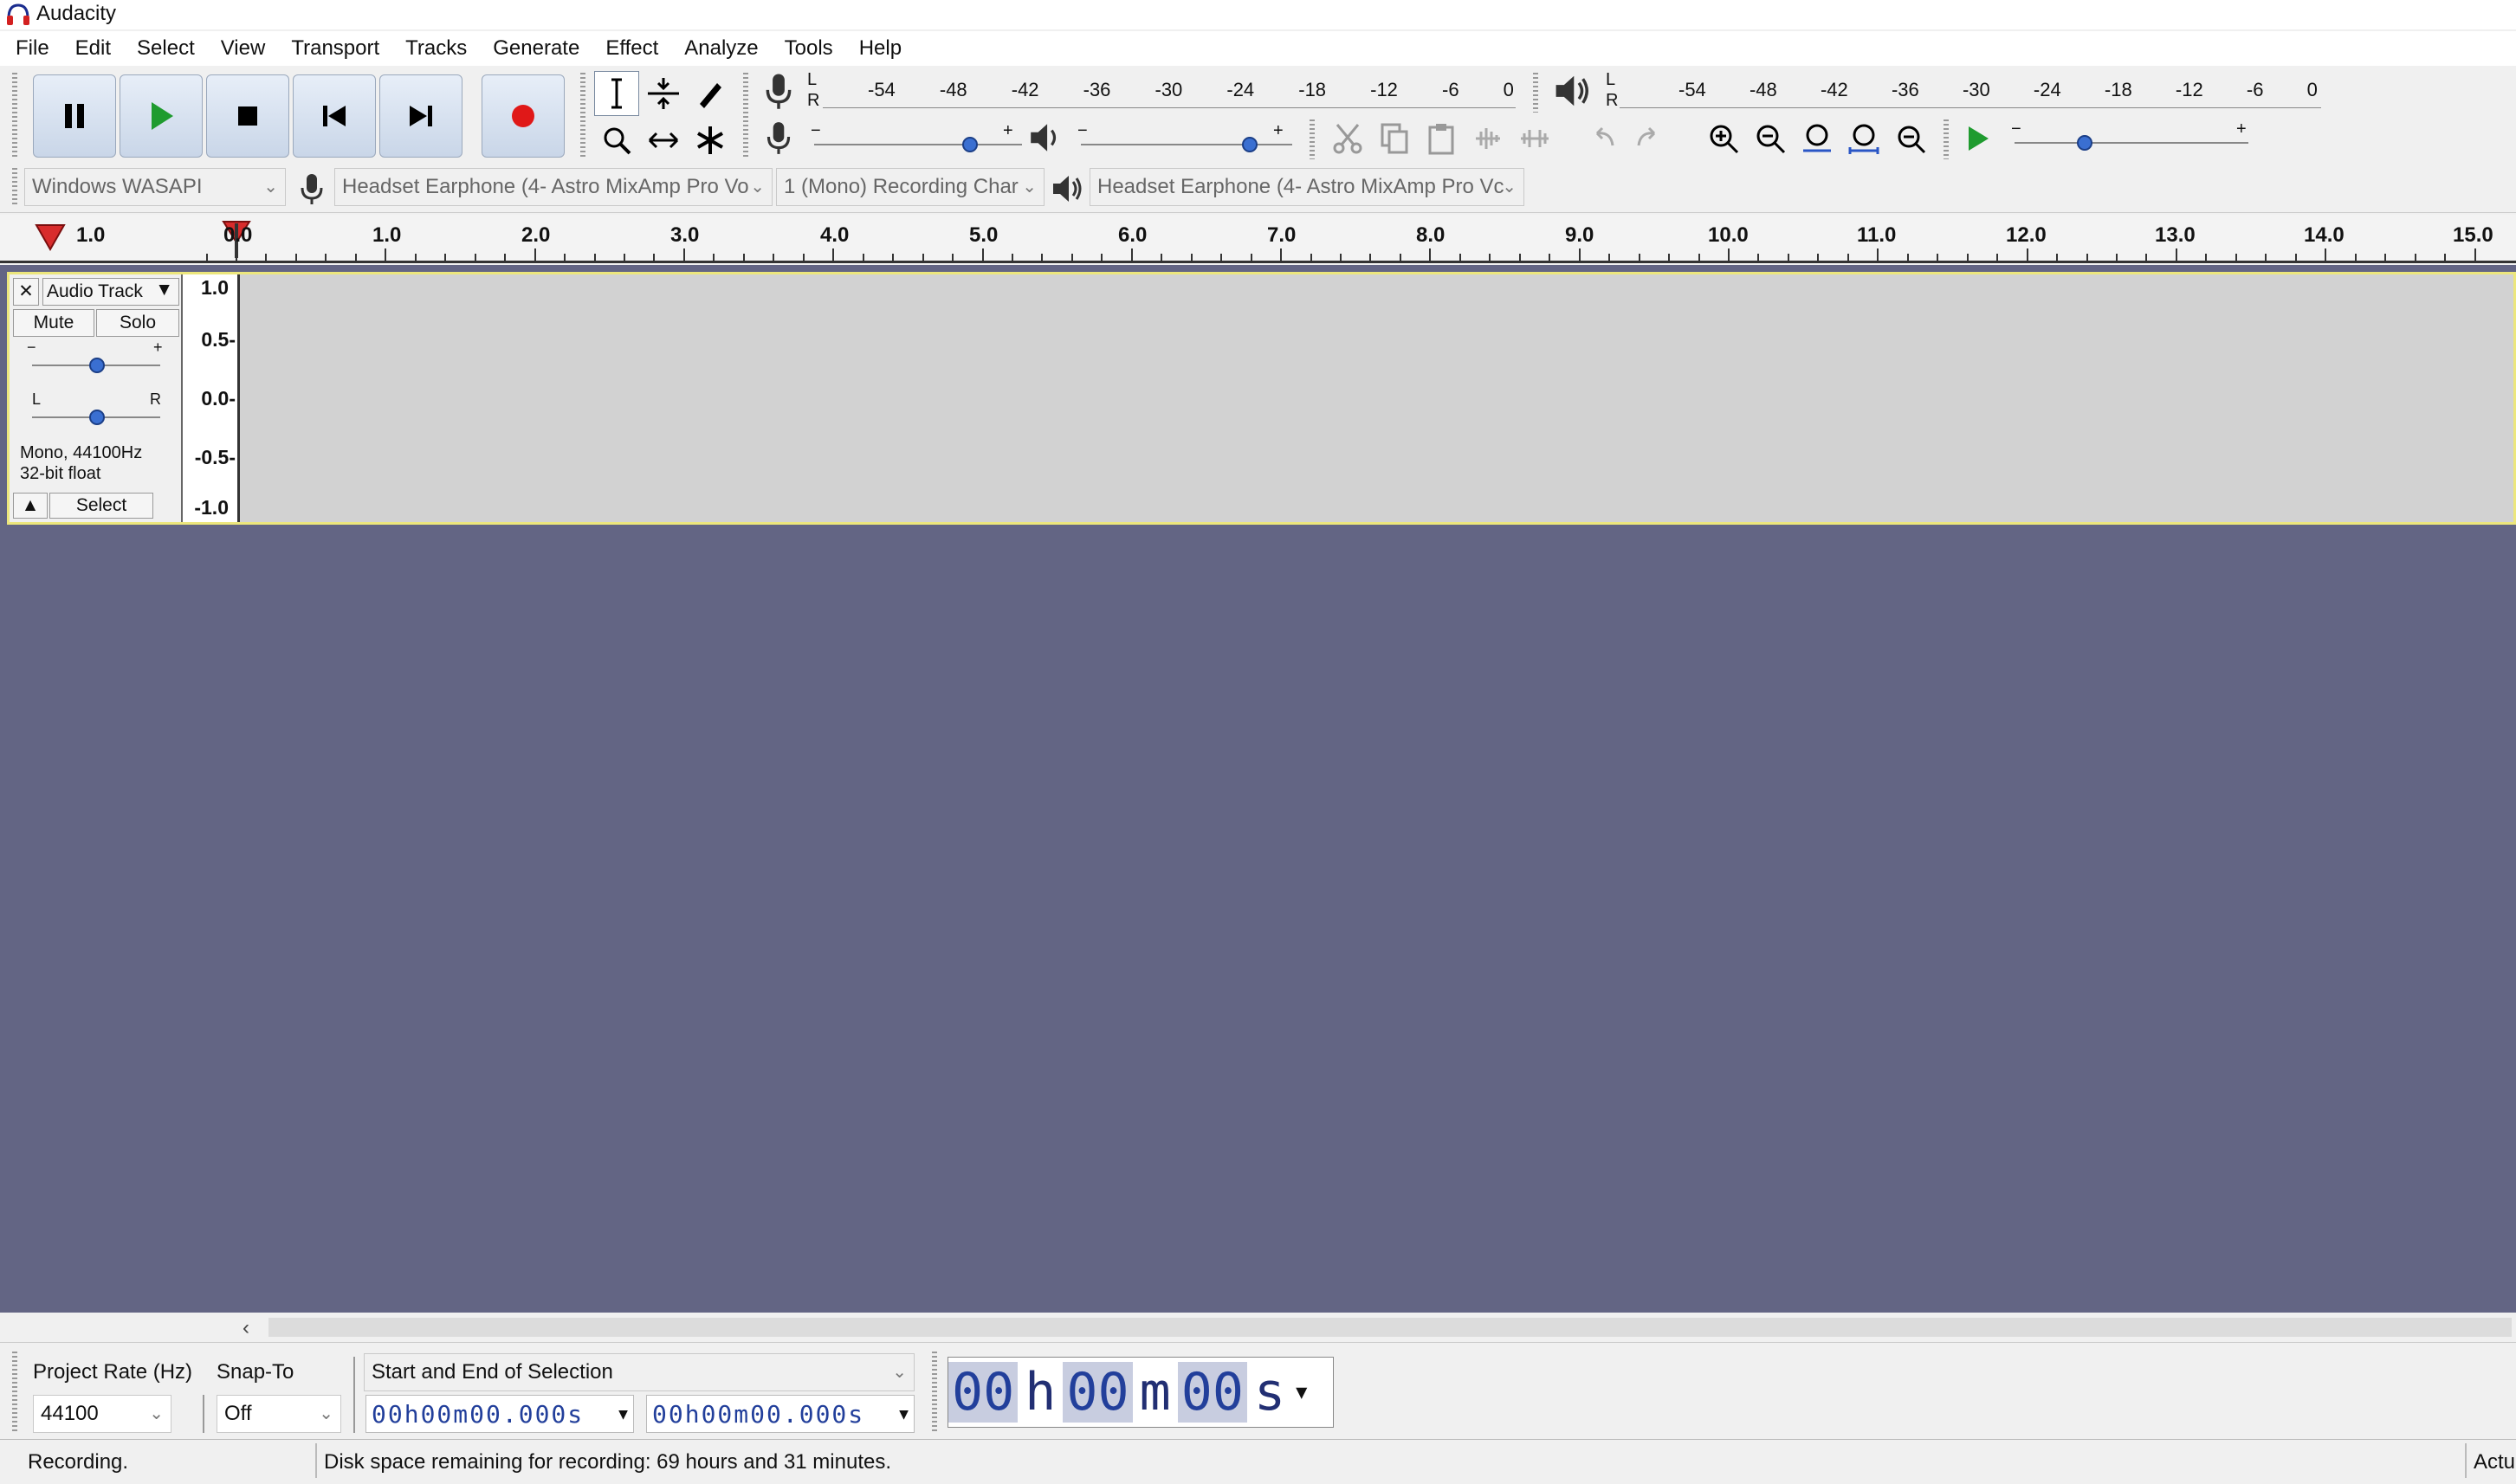 The height and width of the screenshot is (1484, 2516). What do you see at coordinates (2131, 143) in the screenshot?
I see `play-speed-track` at bounding box center [2131, 143].